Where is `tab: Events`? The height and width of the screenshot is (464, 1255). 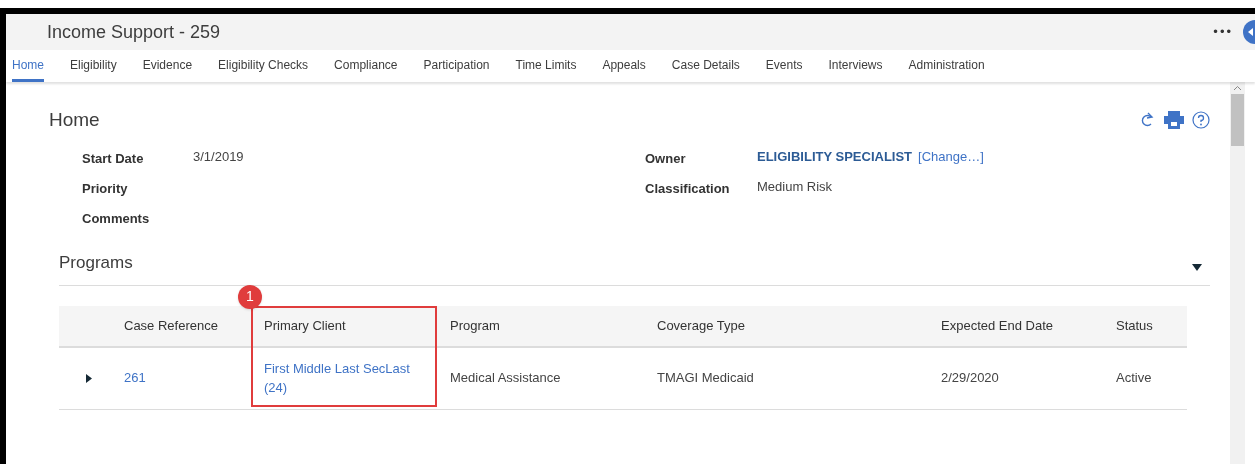 tab: Events is located at coordinates (784, 66).